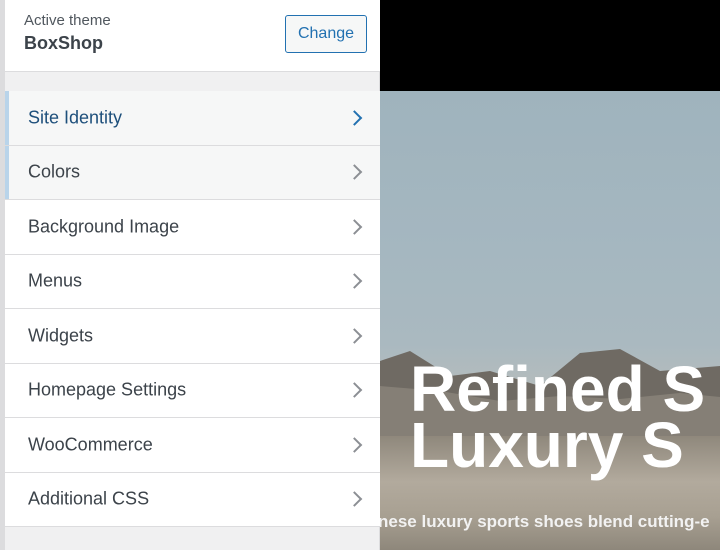 Image resolution: width=720 pixels, height=550 pixels. Describe the element at coordinates (192, 445) in the screenshot. I see `menu-item-woocommerce: WooCommerce` at that location.